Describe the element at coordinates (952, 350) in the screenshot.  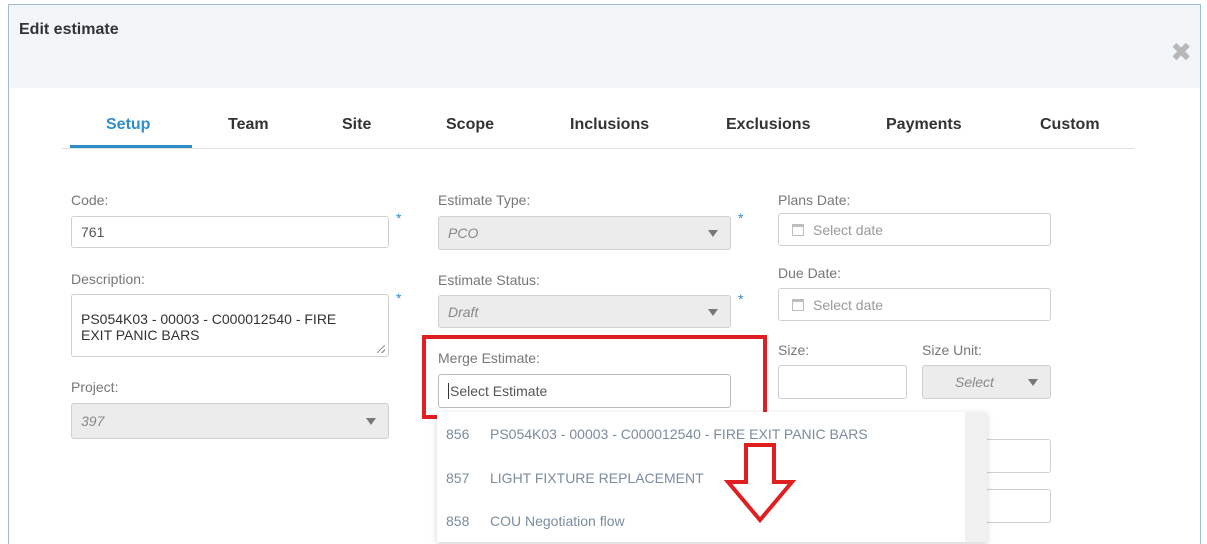
I see `size-unit-label: Size Unit:` at that location.